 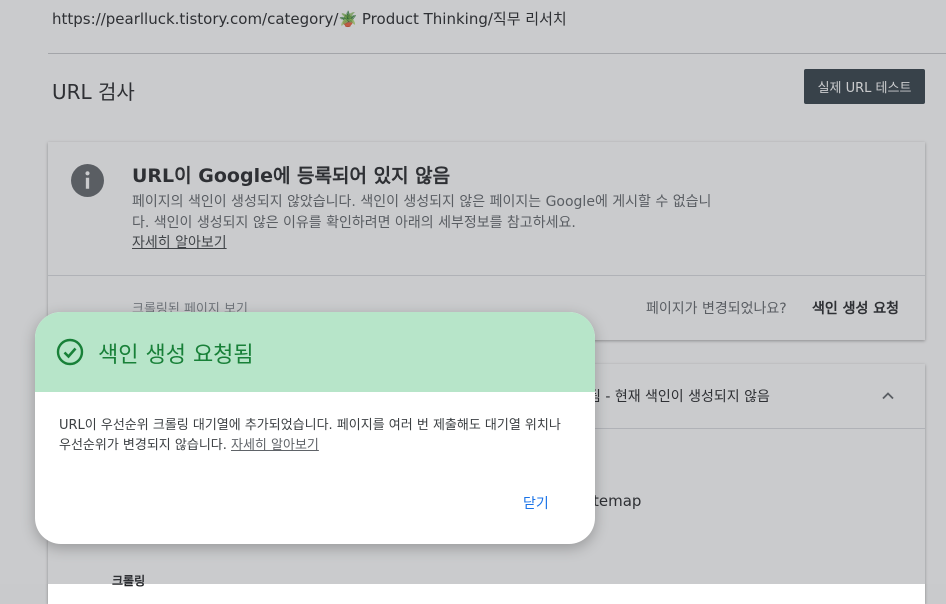 I want to click on close-button: 닫기, so click(x=536, y=503).